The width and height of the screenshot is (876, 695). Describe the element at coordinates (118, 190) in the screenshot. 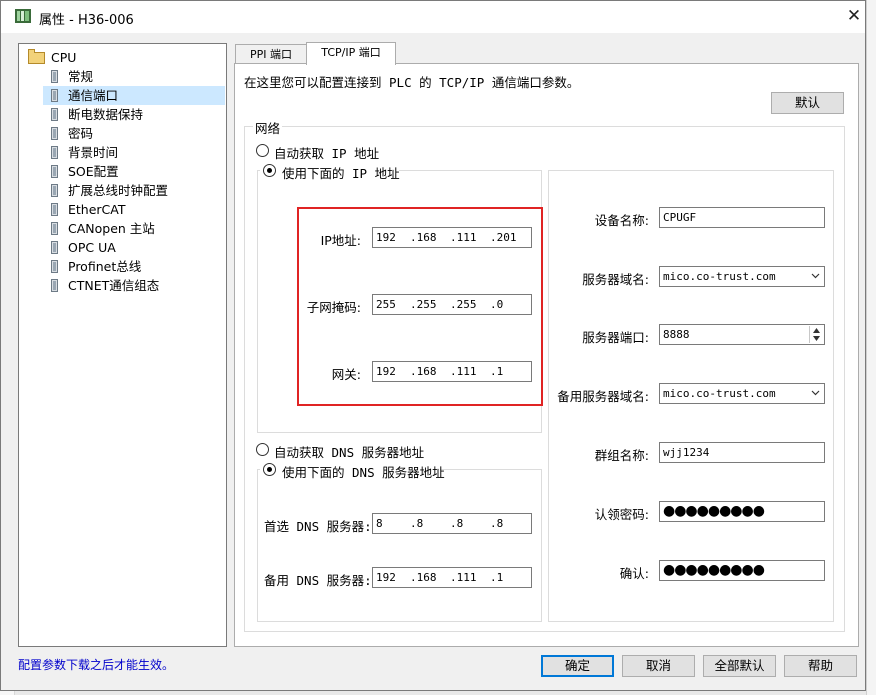

I see `tree-item-label: 扩展总线时钟配置` at that location.